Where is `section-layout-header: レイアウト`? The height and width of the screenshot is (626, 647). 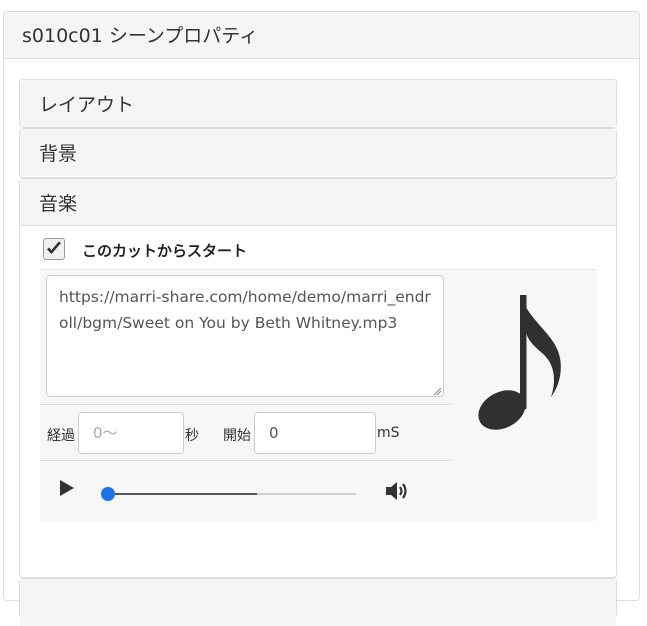 section-layout-header: レイアウト is located at coordinates (318, 103).